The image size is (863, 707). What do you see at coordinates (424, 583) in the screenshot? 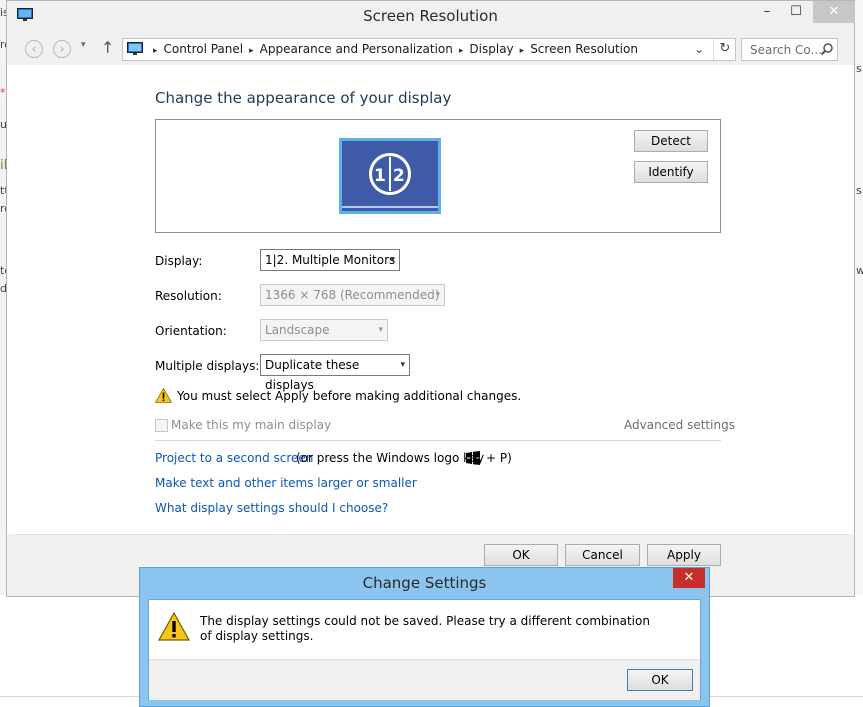
I see `dialog-title: Change Settings` at bounding box center [424, 583].